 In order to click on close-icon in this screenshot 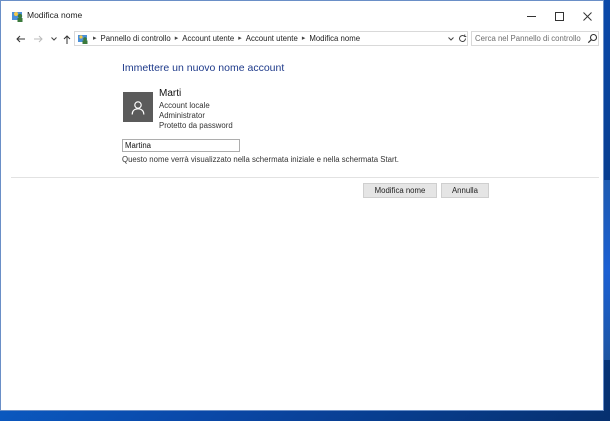, I will do `click(587, 16)`.